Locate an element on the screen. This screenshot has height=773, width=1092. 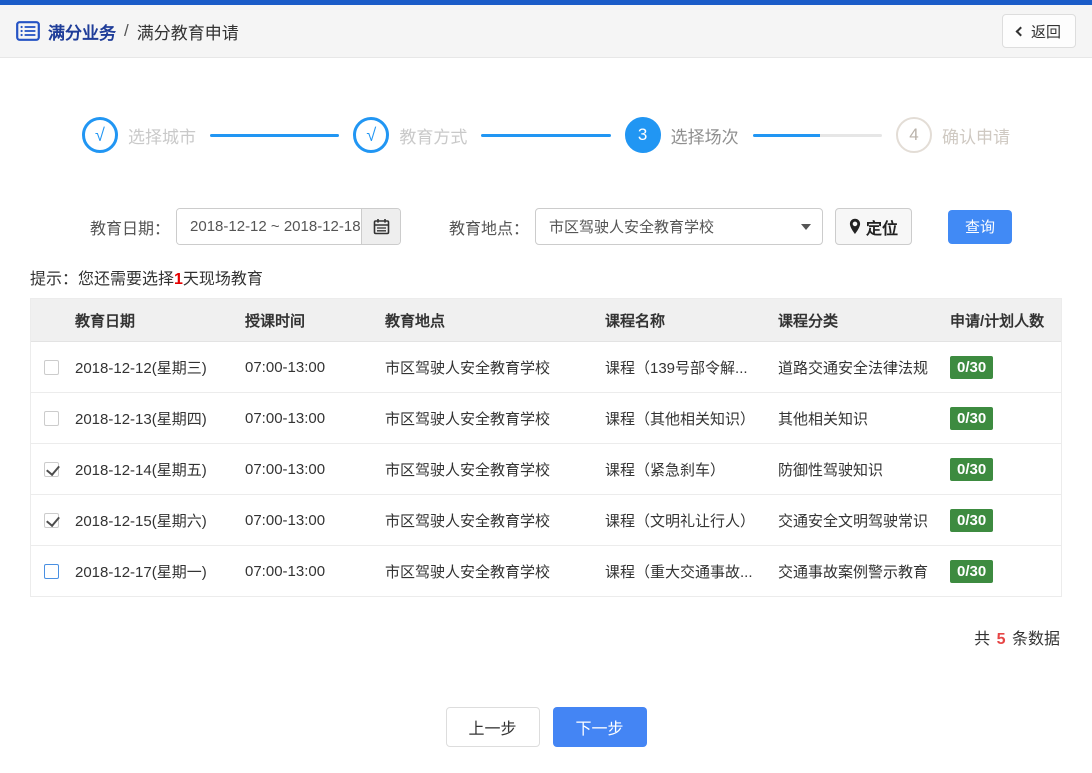
list-icon is located at coordinates (28, 31).